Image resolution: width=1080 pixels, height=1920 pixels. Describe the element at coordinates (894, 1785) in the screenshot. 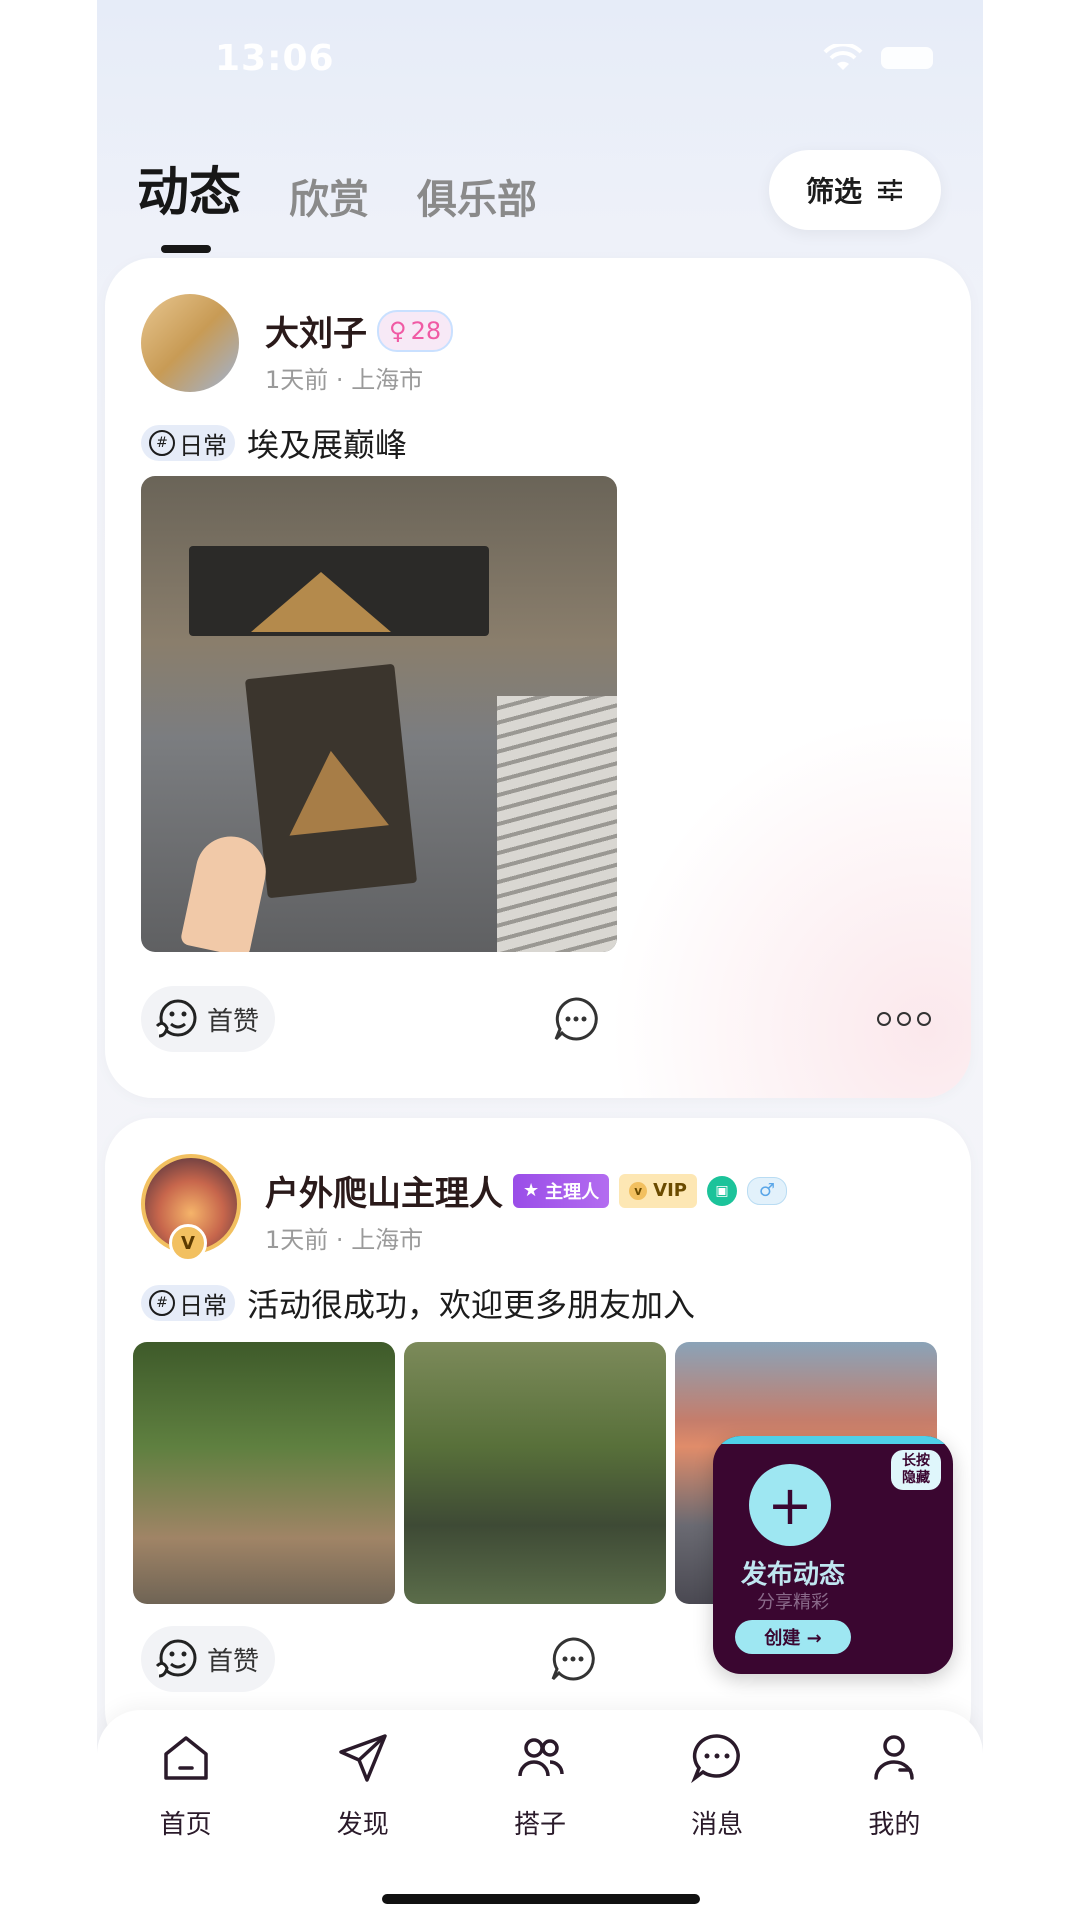

I see `nav-profile: 我的` at that location.